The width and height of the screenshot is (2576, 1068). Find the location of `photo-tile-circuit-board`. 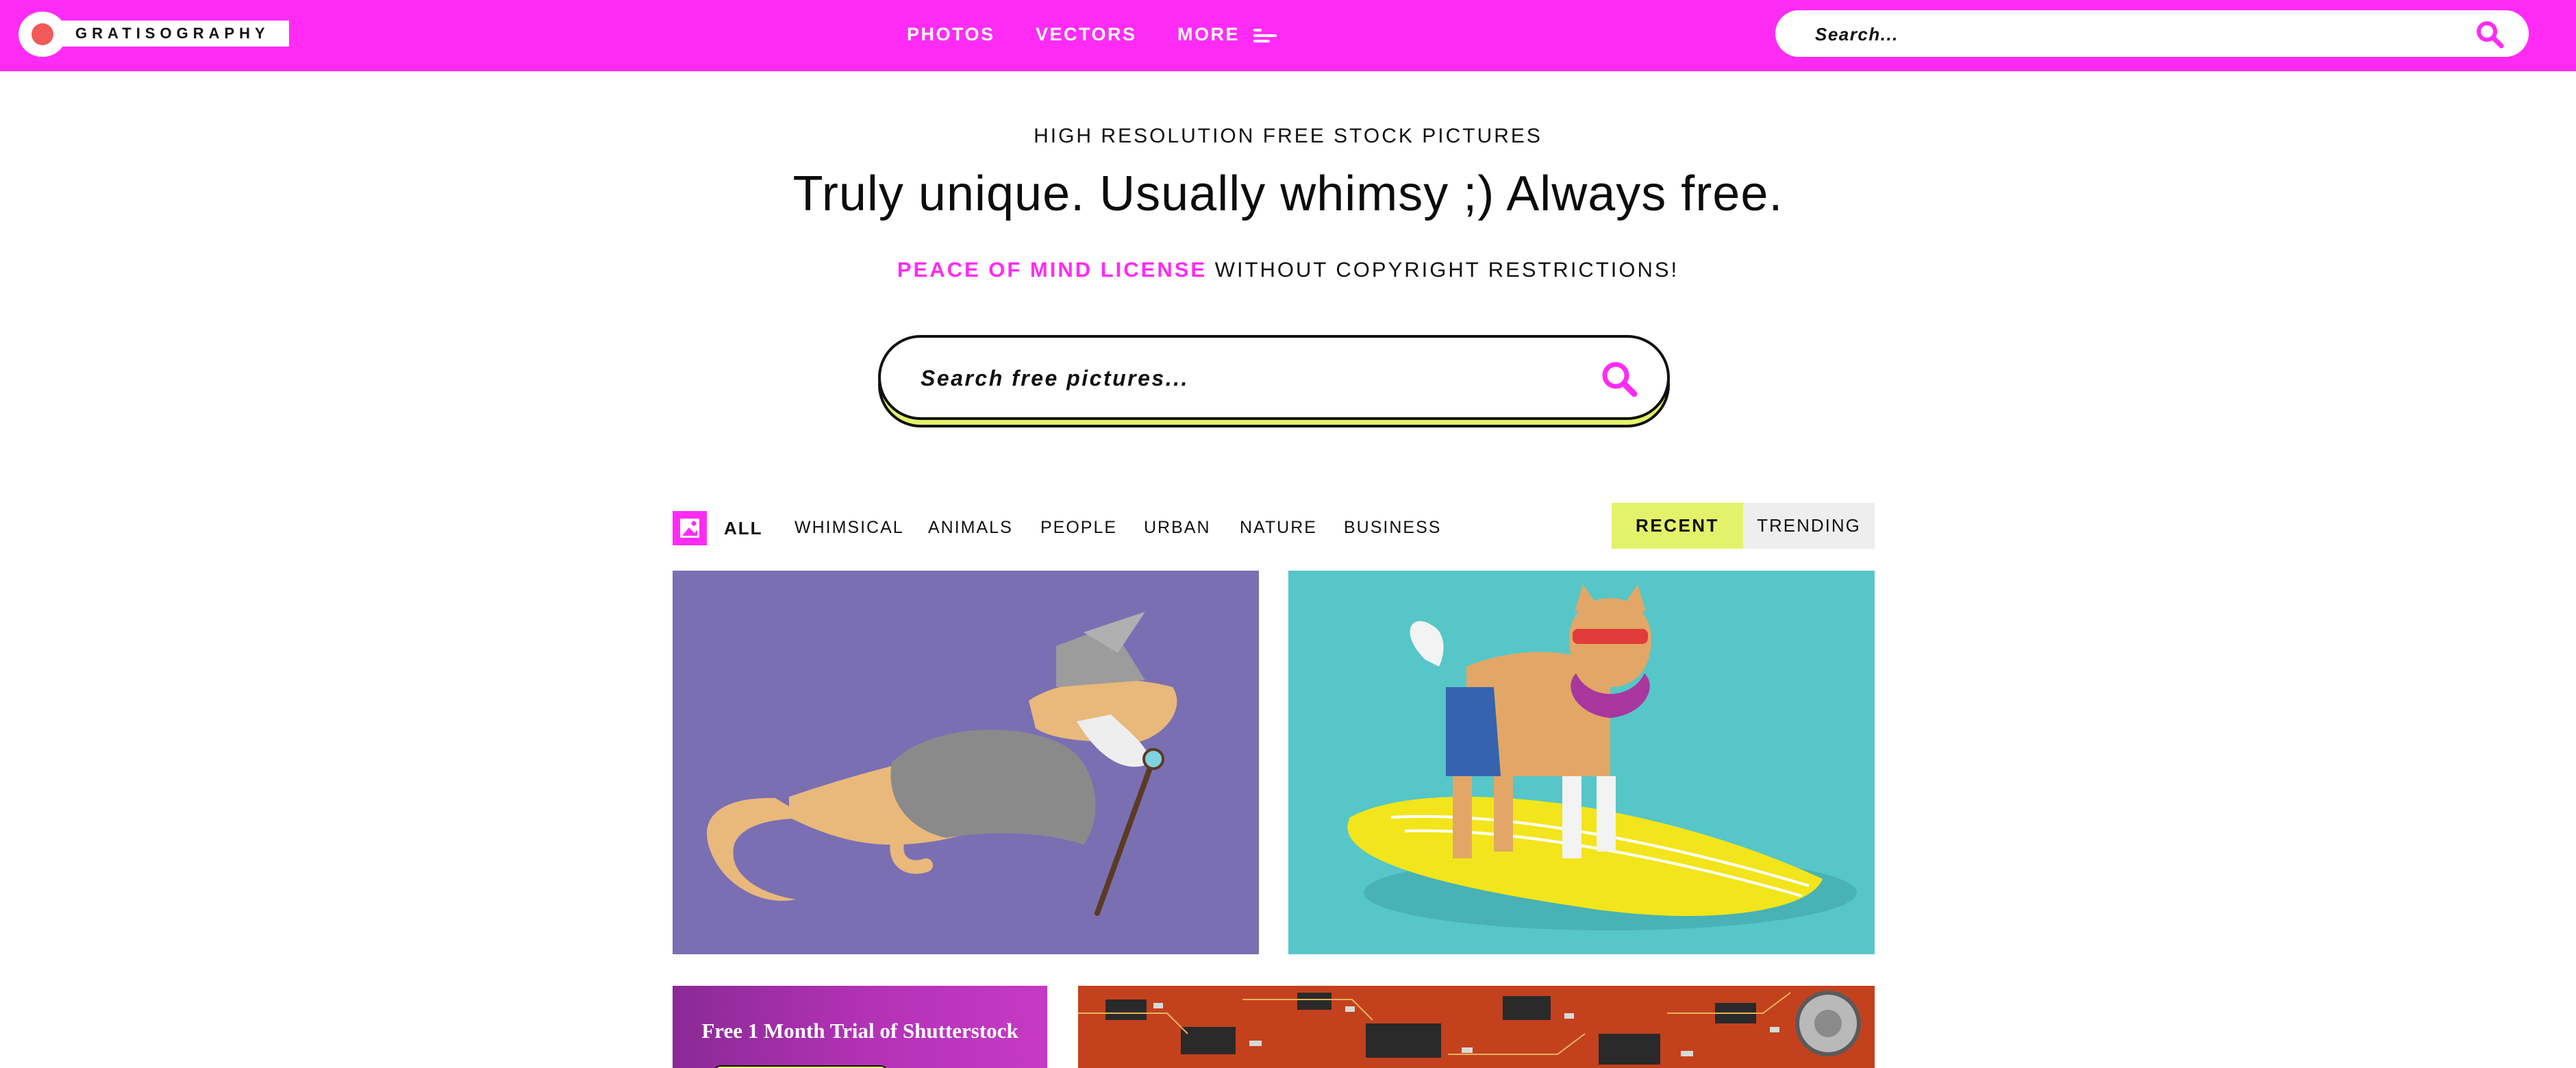

photo-tile-circuit-board is located at coordinates (1476, 1027).